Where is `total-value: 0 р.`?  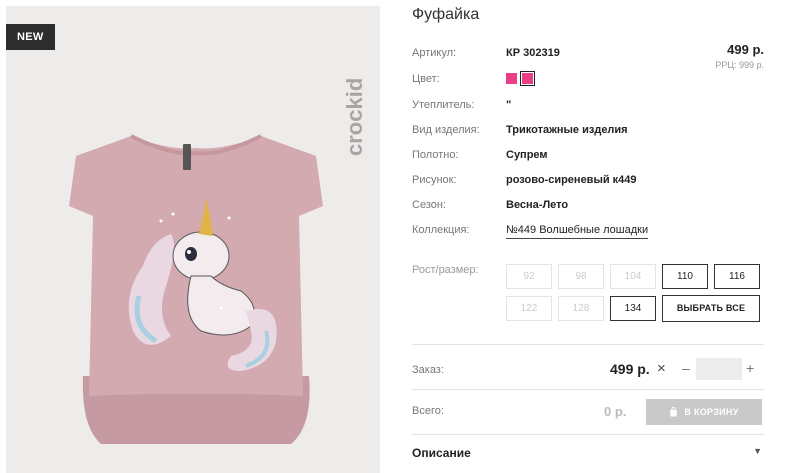
total-value: 0 р. is located at coordinates (615, 411).